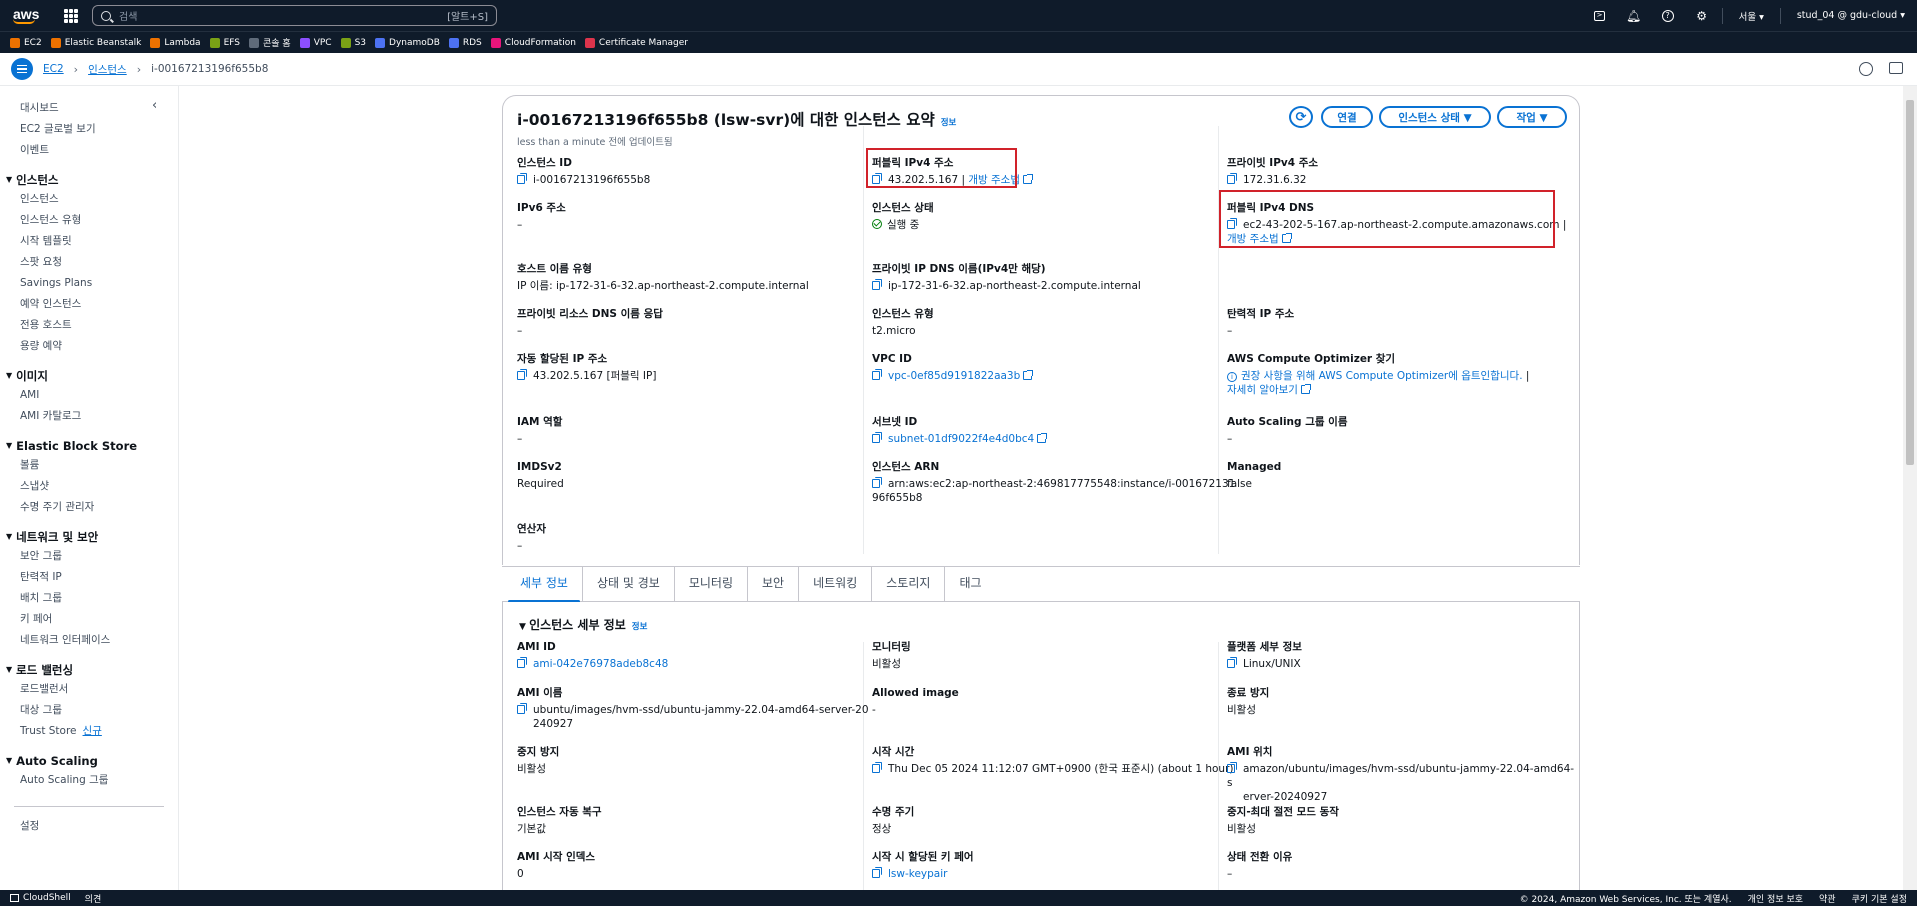 This screenshot has height=906, width=1917. Describe the element at coordinates (89, 418) in the screenshot. I see `sidebar-item: AMI 카탈로그` at that location.